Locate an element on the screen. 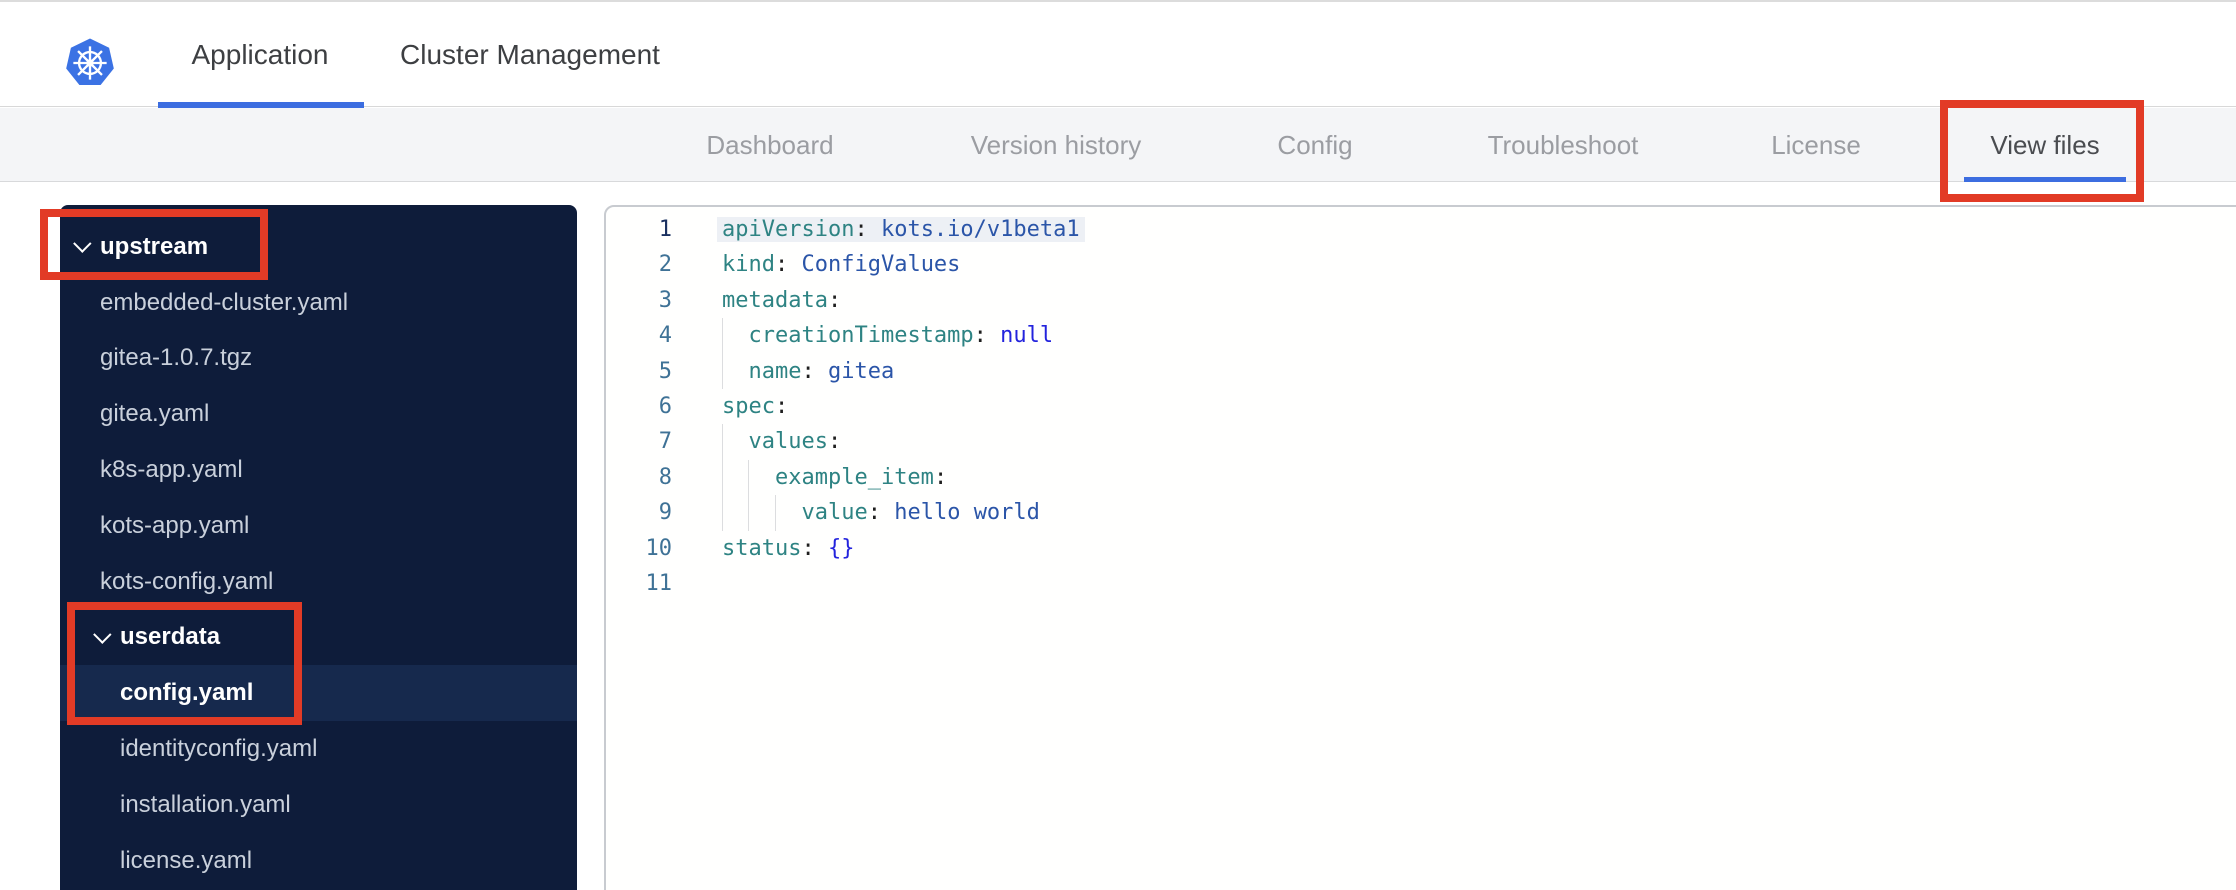 This screenshot has height=890, width=2236. tree-item-label: kots-config.yaml is located at coordinates (187, 581).